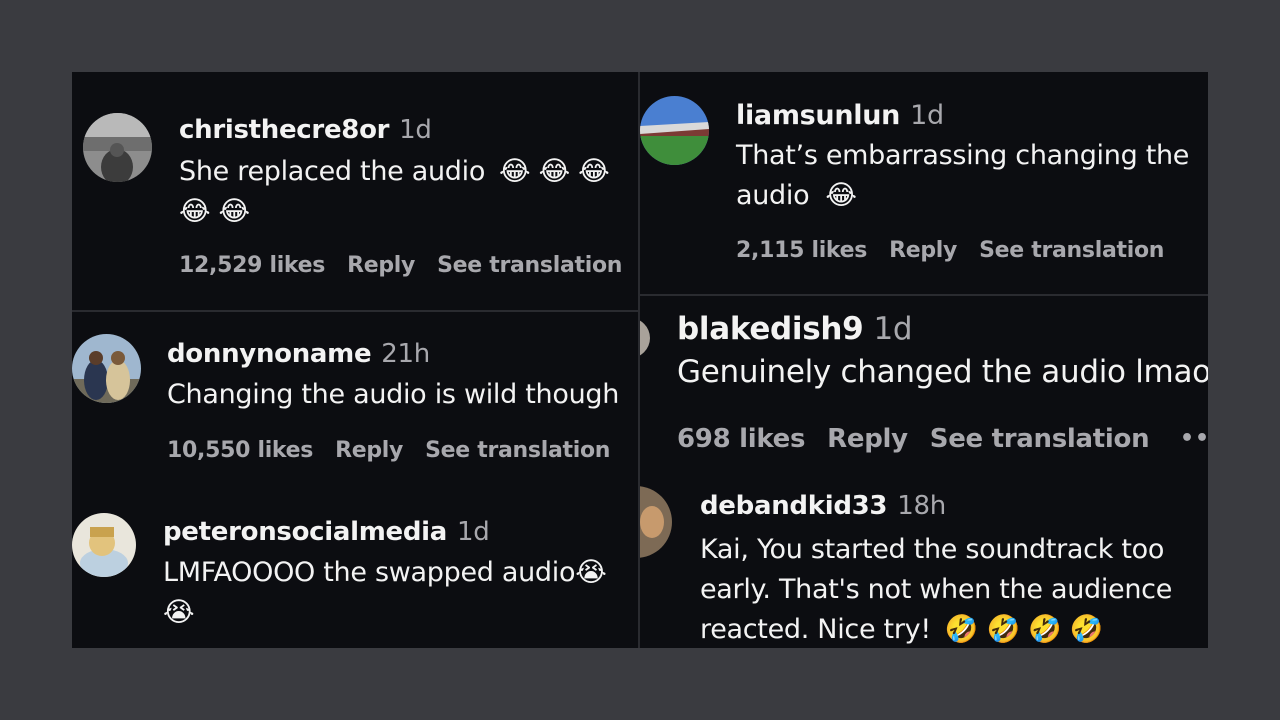 Image resolution: width=1280 pixels, height=720 pixels. I want to click on comment-body: early. That's not when the audience, so click(936, 589).